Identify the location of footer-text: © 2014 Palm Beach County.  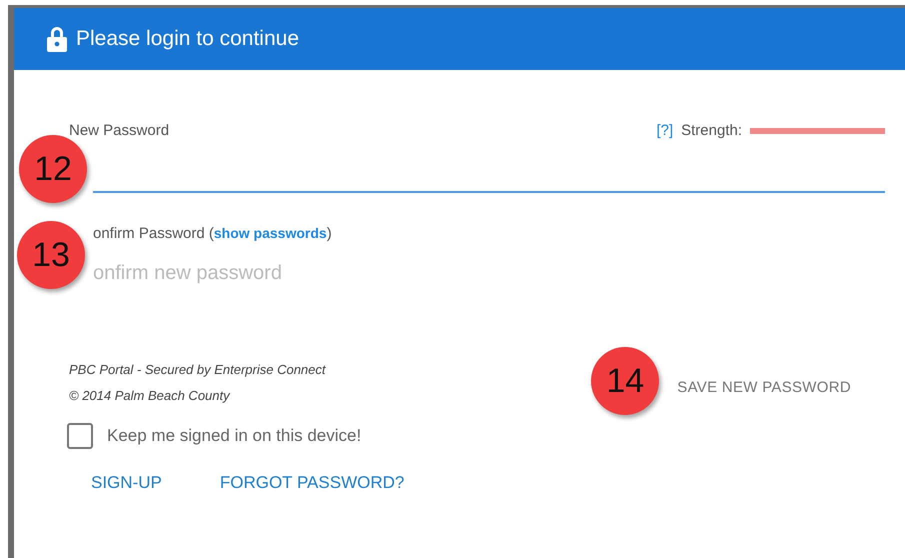
(150, 396).